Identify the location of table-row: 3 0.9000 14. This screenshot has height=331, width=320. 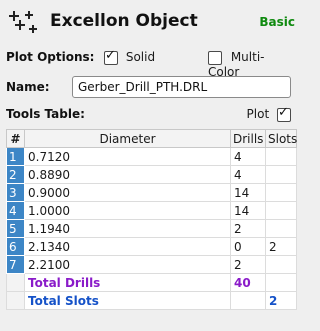
(151, 192).